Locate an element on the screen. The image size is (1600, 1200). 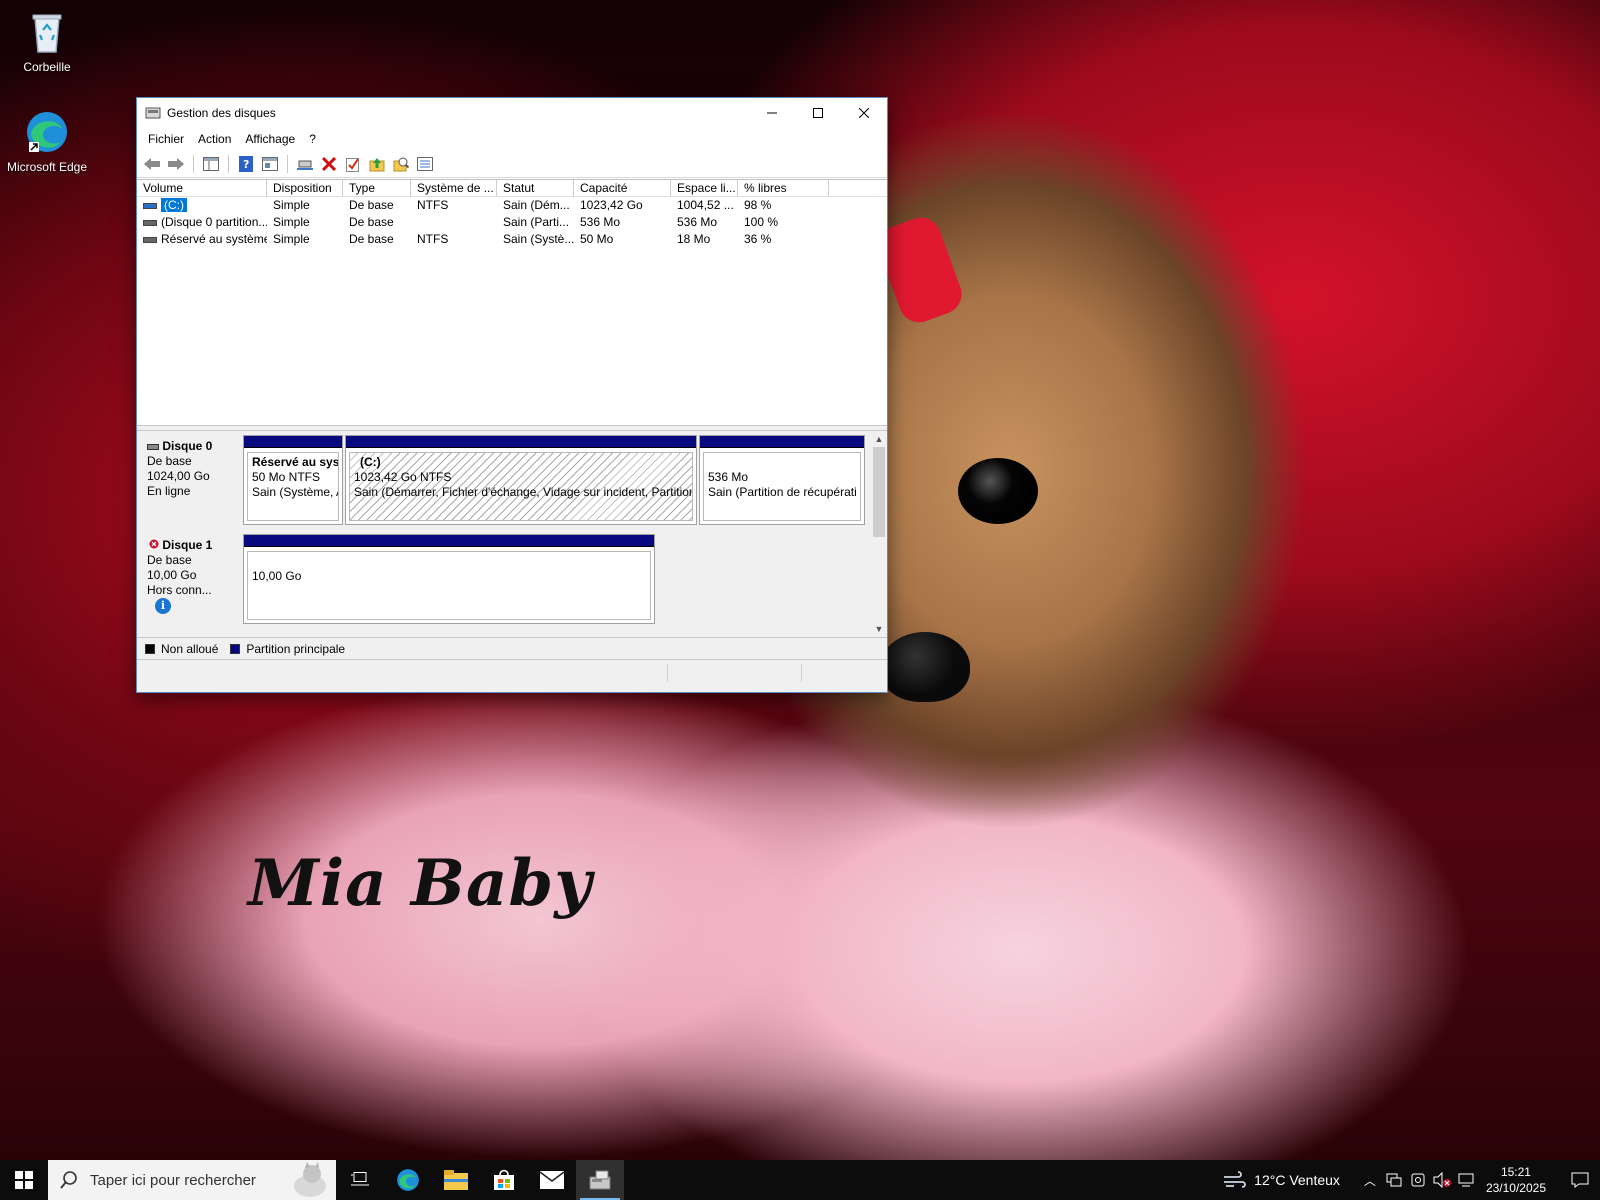
cell-capacite: 50 Mo is located at coordinates (597, 239).